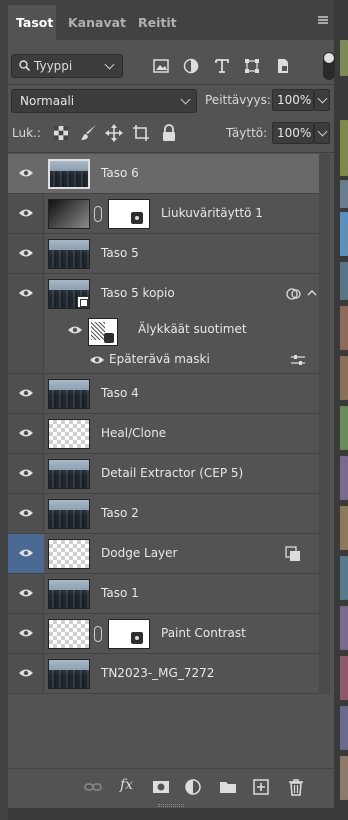 The image size is (348, 820). What do you see at coordinates (163, 674) in the screenshot?
I see `layer-row: TN2023-_MG_7272` at bounding box center [163, 674].